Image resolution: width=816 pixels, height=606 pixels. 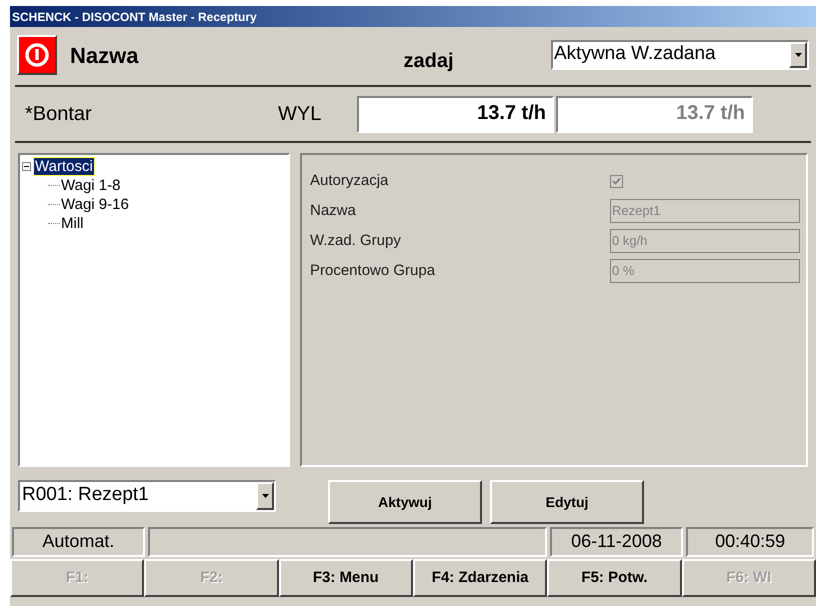 What do you see at coordinates (26, 166) in the screenshot?
I see `collapse-icon` at bounding box center [26, 166].